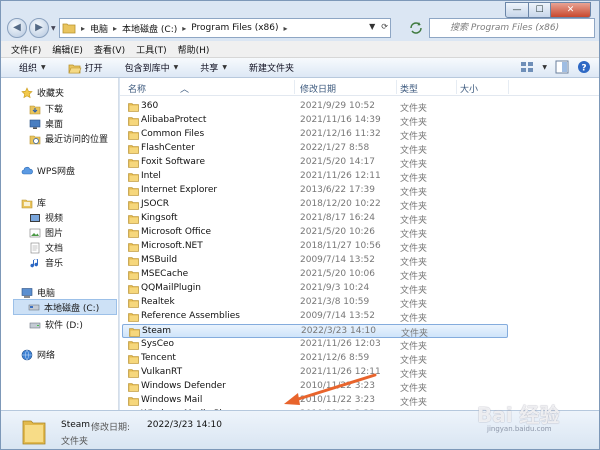 The image size is (600, 450). I want to click on forward-button: ▶, so click(39, 28).